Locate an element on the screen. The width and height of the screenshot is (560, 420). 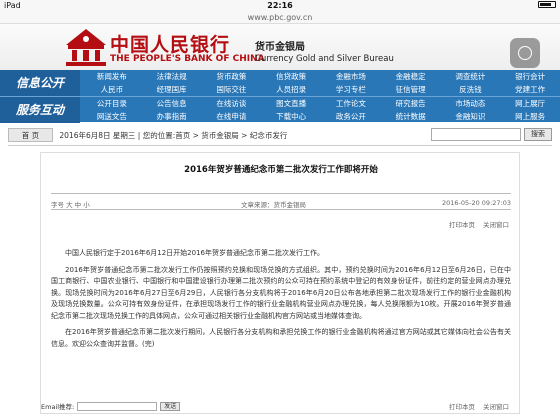
email-send-button: 发送 is located at coordinates (170, 406).